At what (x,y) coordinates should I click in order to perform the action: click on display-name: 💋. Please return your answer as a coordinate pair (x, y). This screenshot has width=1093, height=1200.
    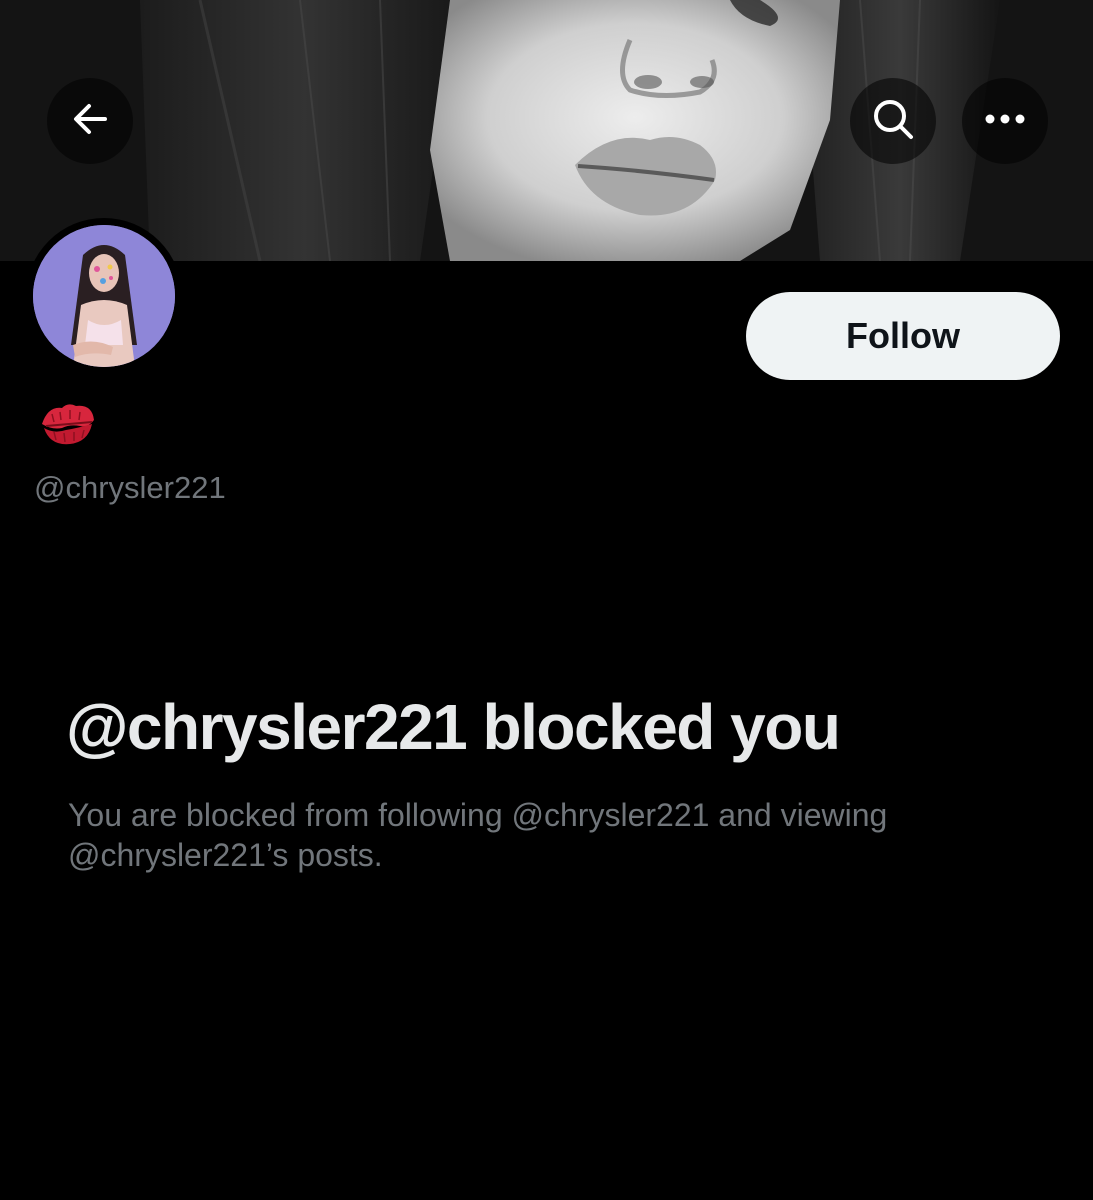
    Looking at the image, I should click on (68, 425).